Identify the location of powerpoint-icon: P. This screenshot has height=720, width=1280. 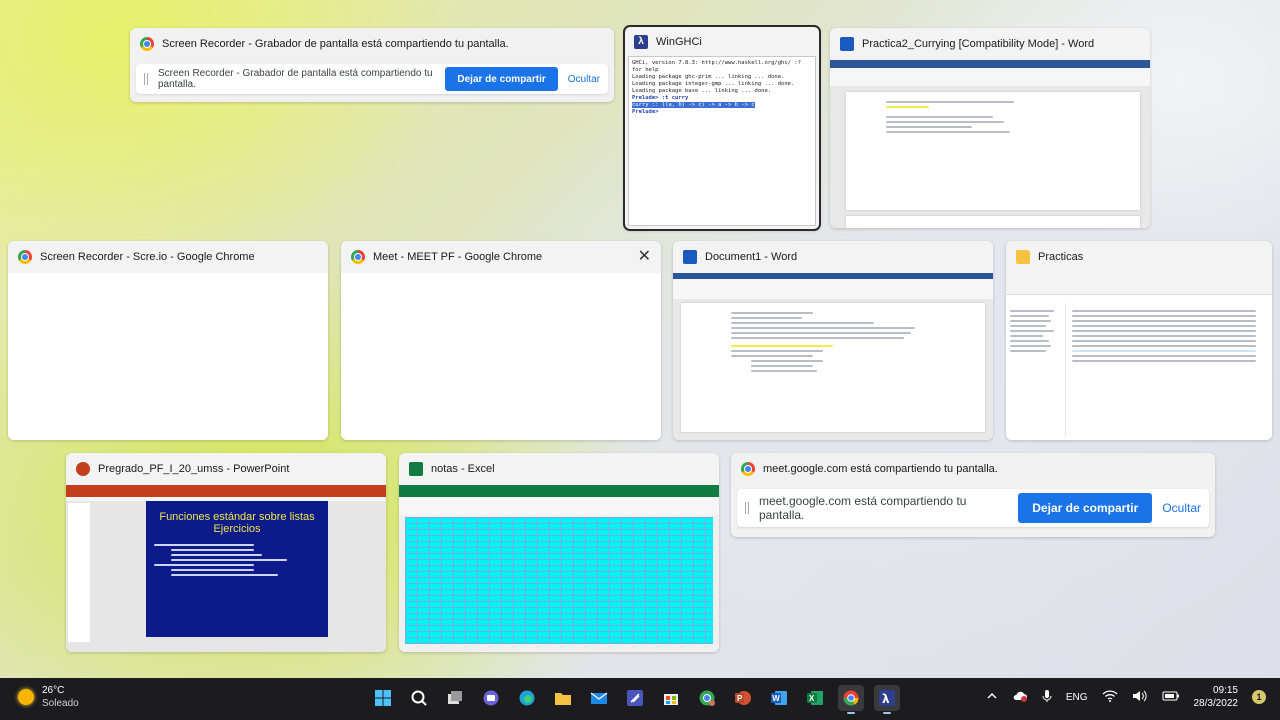
(743, 698).